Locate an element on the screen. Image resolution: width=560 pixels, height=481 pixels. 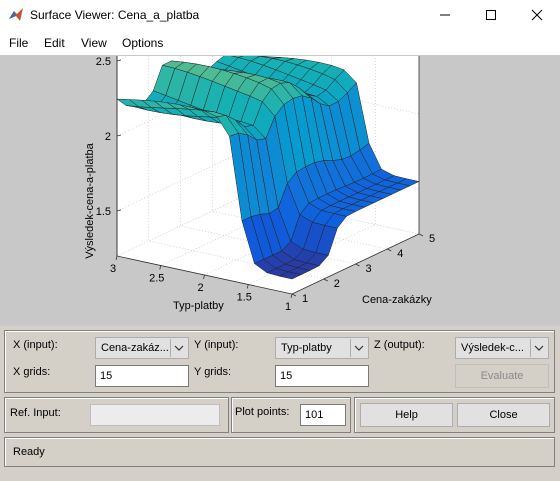
ref-input-label: Ref. Input: is located at coordinates (35, 413).